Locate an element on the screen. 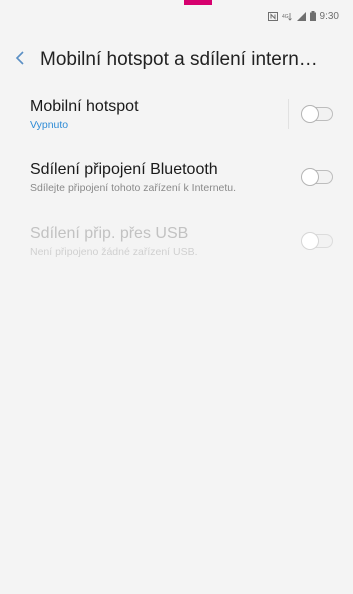 Image resolution: width=353 pixels, height=594 pixels. bluetooth-tethering-toggle is located at coordinates (317, 176).